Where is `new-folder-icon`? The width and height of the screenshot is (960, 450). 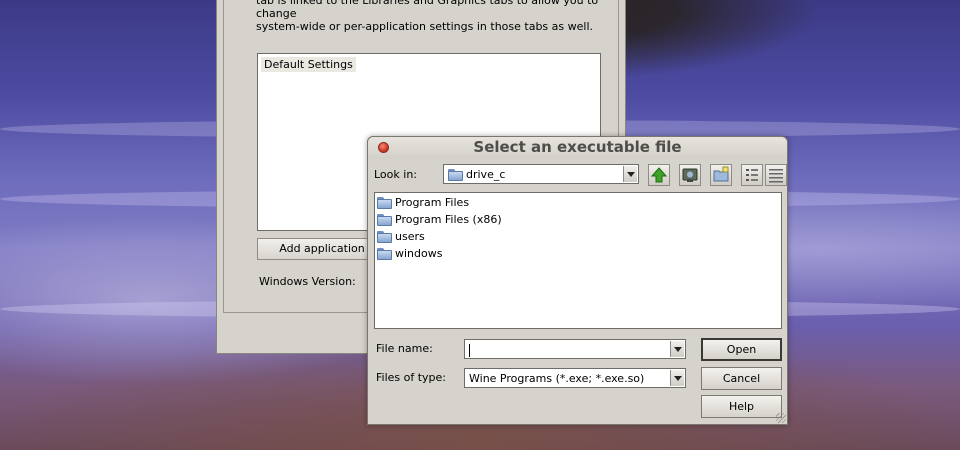
new-folder-icon is located at coordinates (721, 174).